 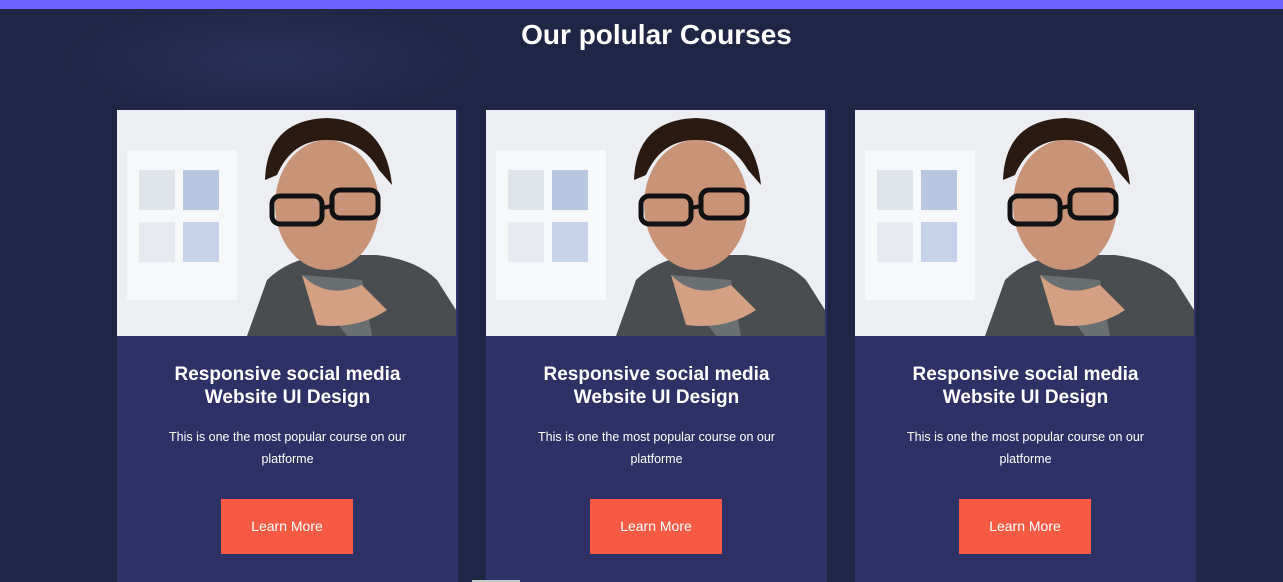 I want to click on background-glow, so click(x=270, y=60).